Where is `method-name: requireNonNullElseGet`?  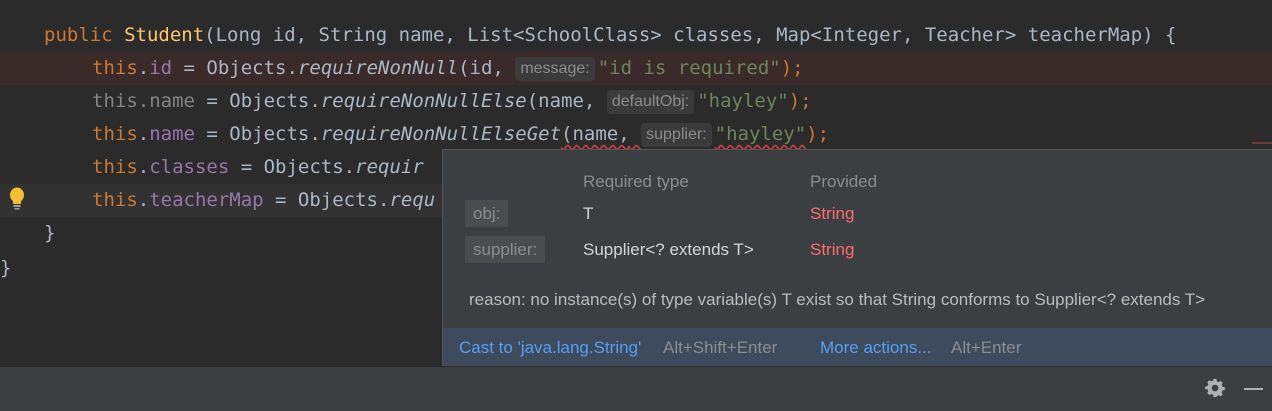 method-name: requireNonNullElseGet is located at coordinates (441, 134).